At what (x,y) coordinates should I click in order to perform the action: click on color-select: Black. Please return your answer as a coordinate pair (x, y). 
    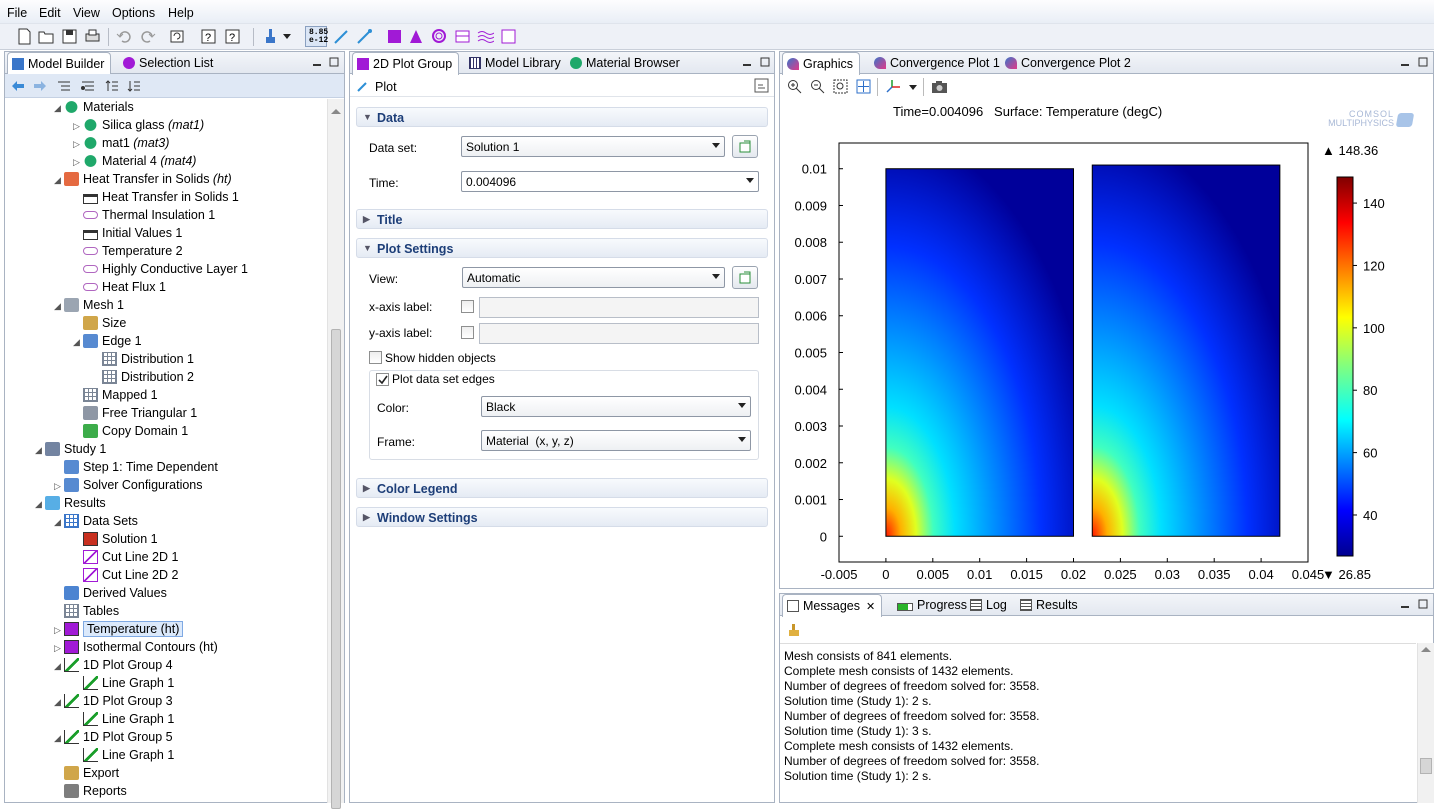
    Looking at the image, I should click on (616, 406).